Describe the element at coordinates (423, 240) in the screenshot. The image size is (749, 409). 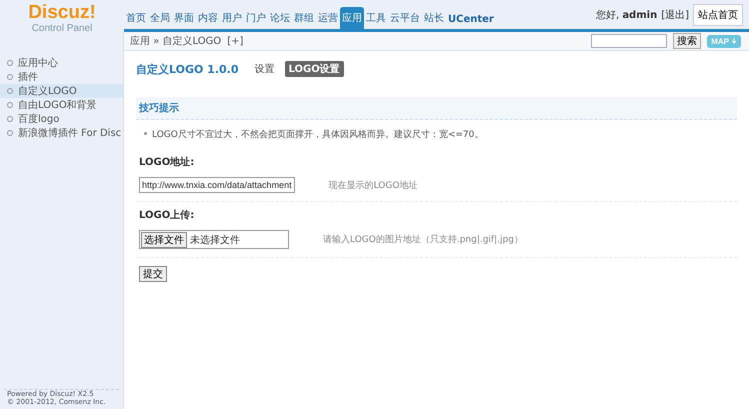
I see `field-hint: 请输入LOGO的图片地址（只支持.png|.gif|.jpg）` at that location.